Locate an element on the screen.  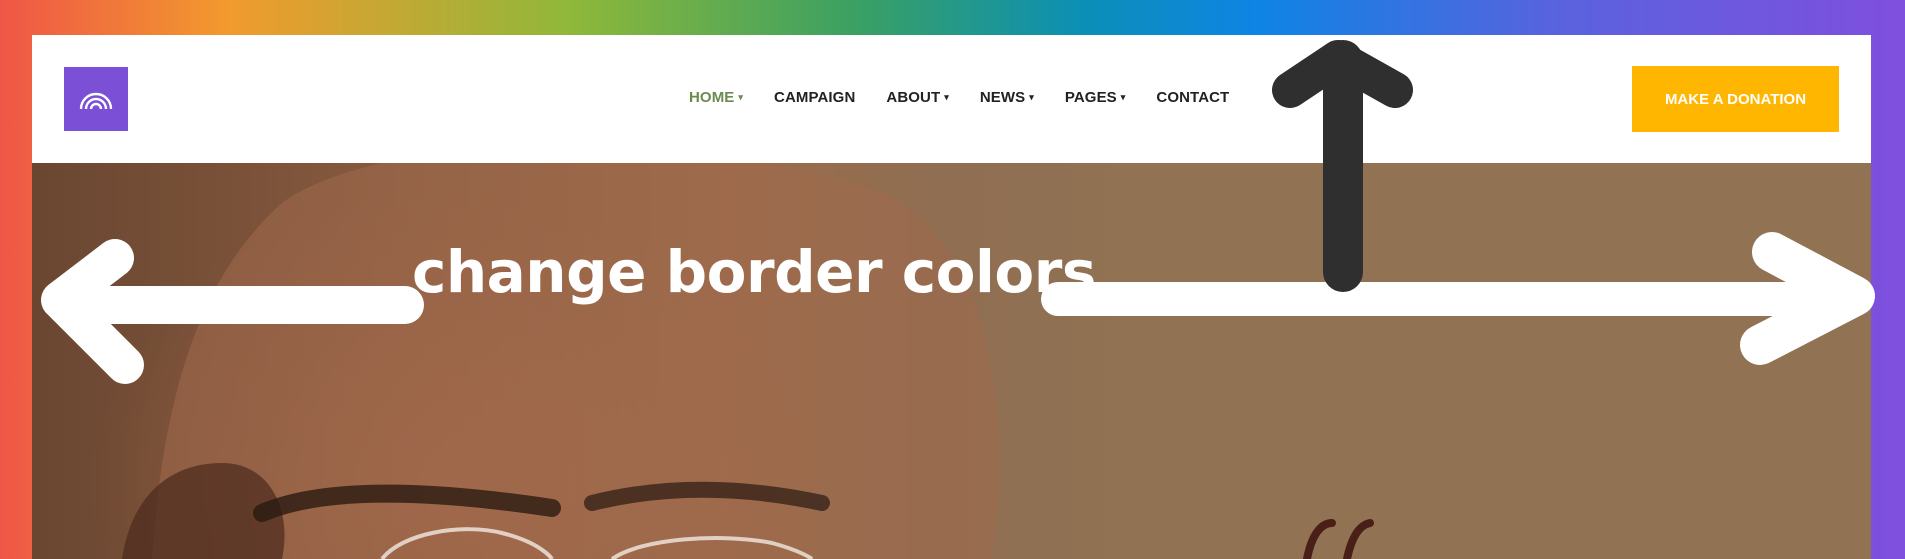
nav-item-contact: CONTACT is located at coordinates (1192, 97).